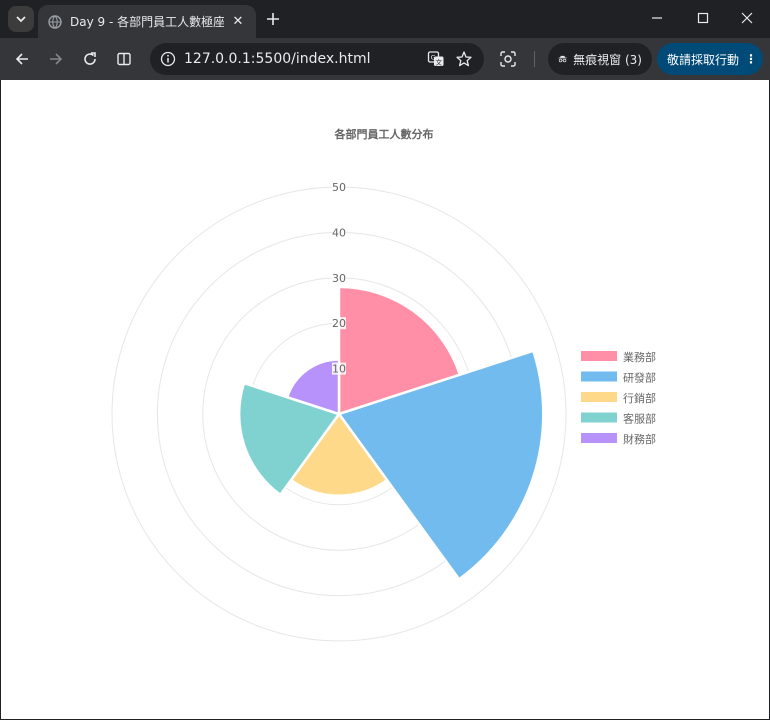  I want to click on arrow-right-icon, so click(56, 59).